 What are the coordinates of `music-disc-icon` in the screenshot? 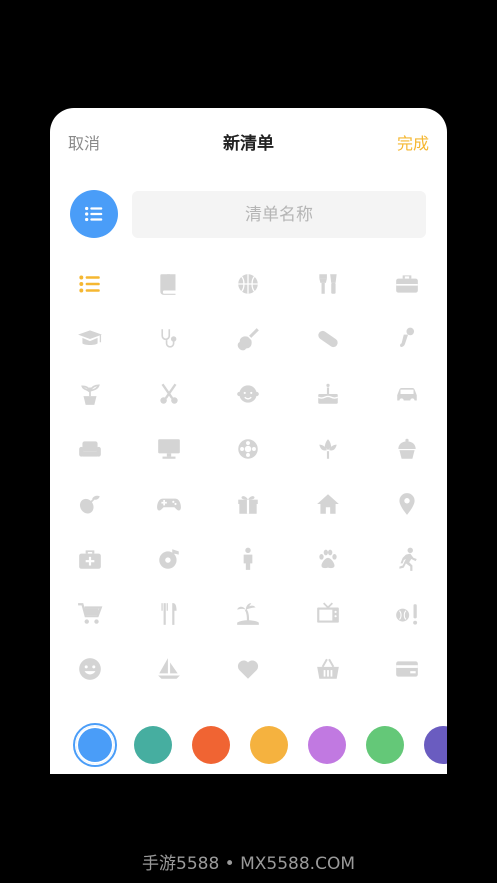 It's located at (168, 558).